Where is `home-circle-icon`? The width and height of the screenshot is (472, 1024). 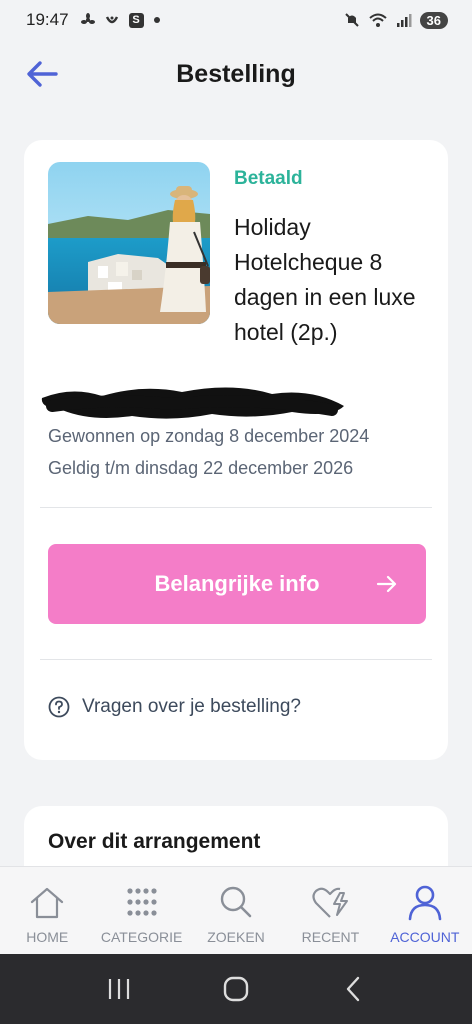
home-circle-icon is located at coordinates (236, 989).